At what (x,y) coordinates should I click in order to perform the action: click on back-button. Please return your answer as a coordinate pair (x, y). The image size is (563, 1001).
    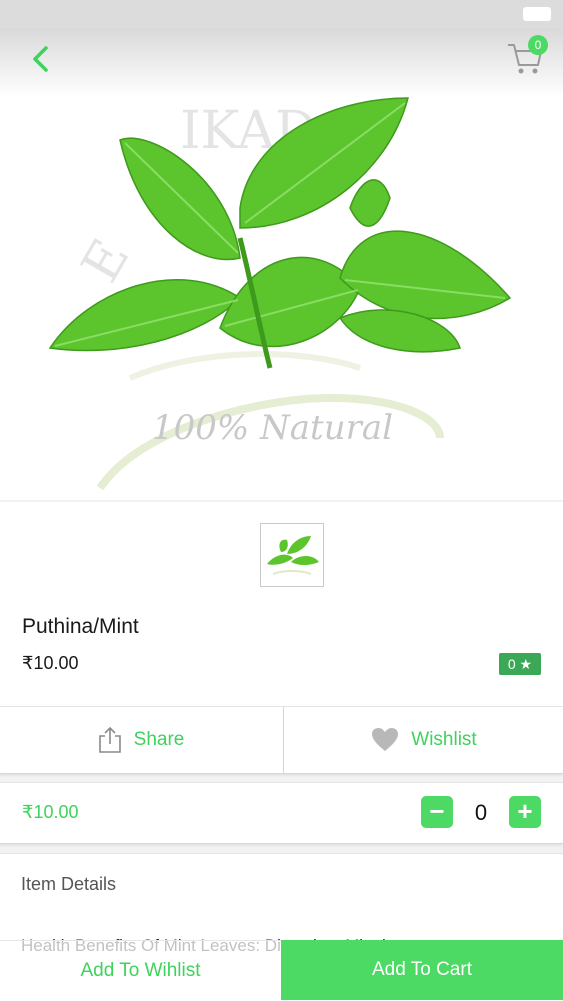
    Looking at the image, I should click on (43, 59).